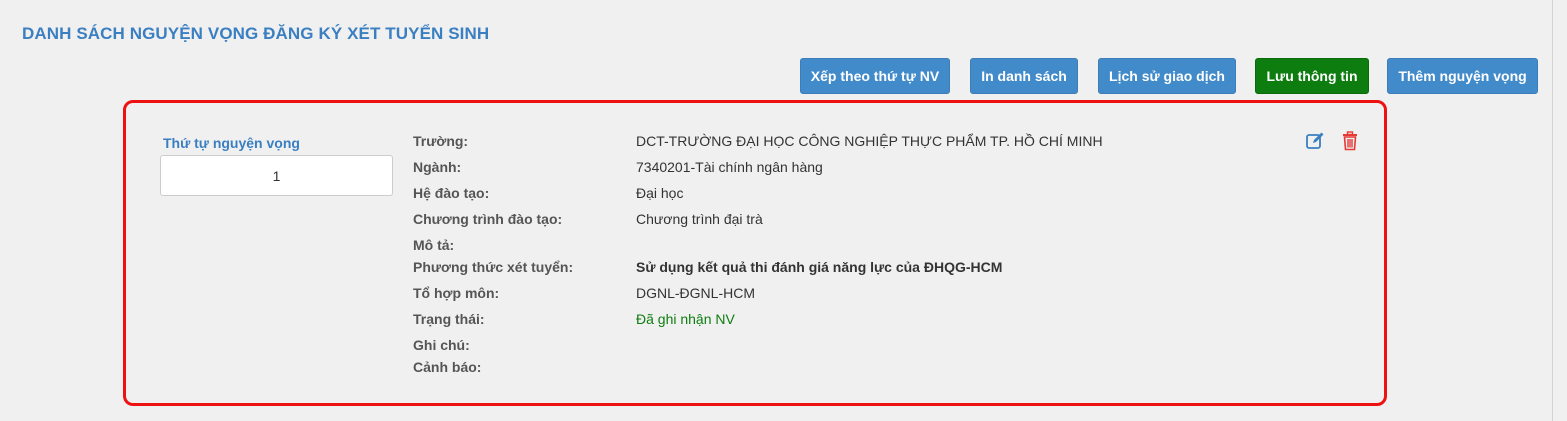 This screenshot has width=1567, height=421. I want to click on status-value: Đã ghi nhận NV, so click(685, 319).